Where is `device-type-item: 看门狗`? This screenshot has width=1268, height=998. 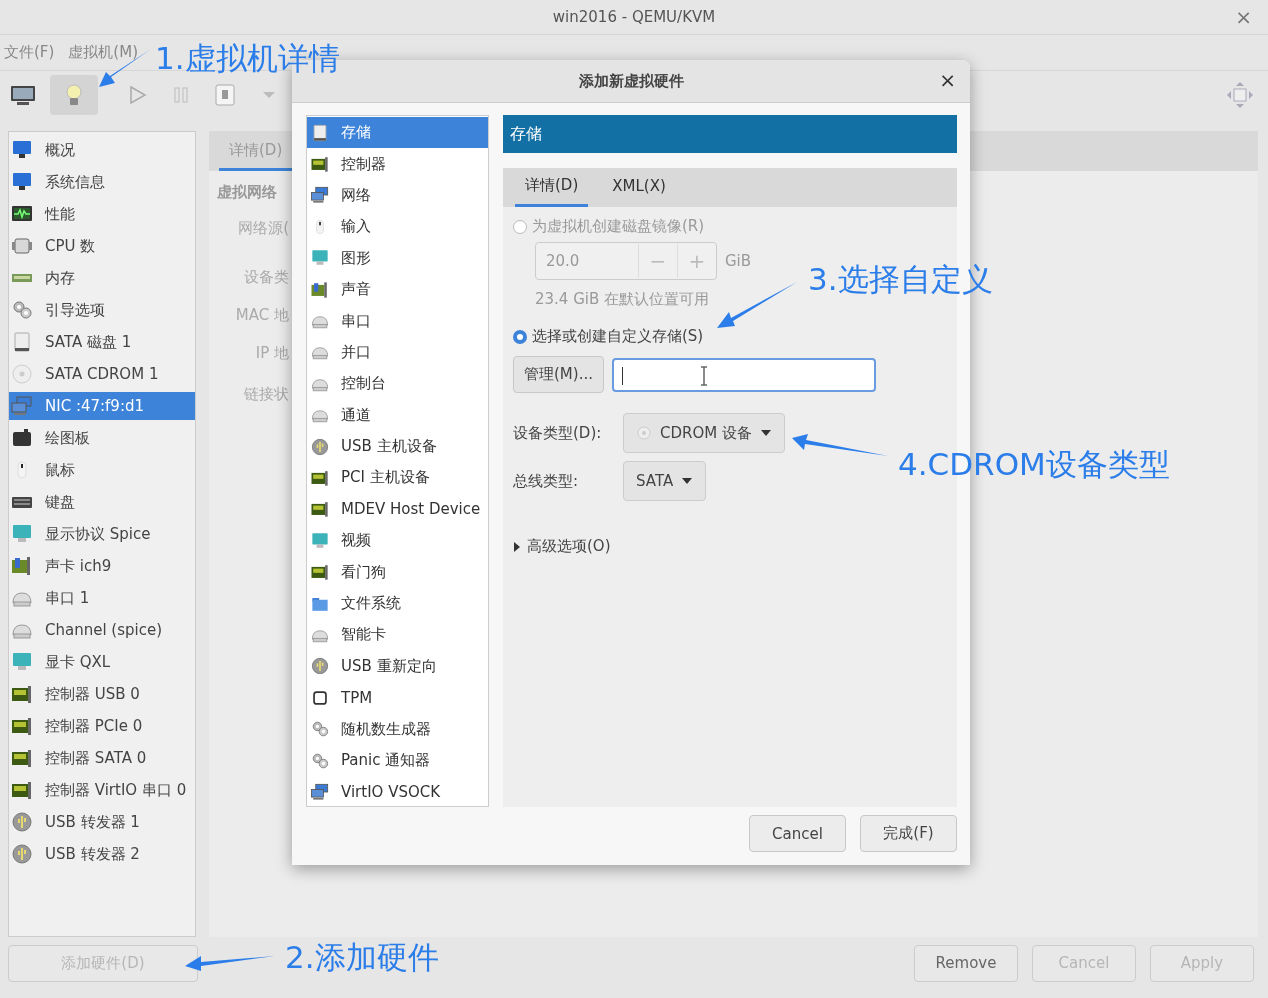 device-type-item: 看门狗 is located at coordinates (397, 572).